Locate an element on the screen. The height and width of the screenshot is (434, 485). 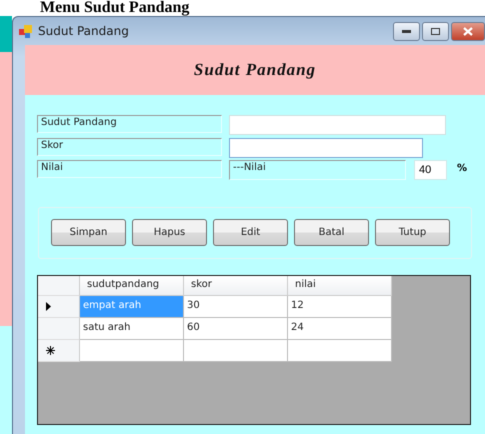
value-readout: ---Nilai is located at coordinates (317, 170).